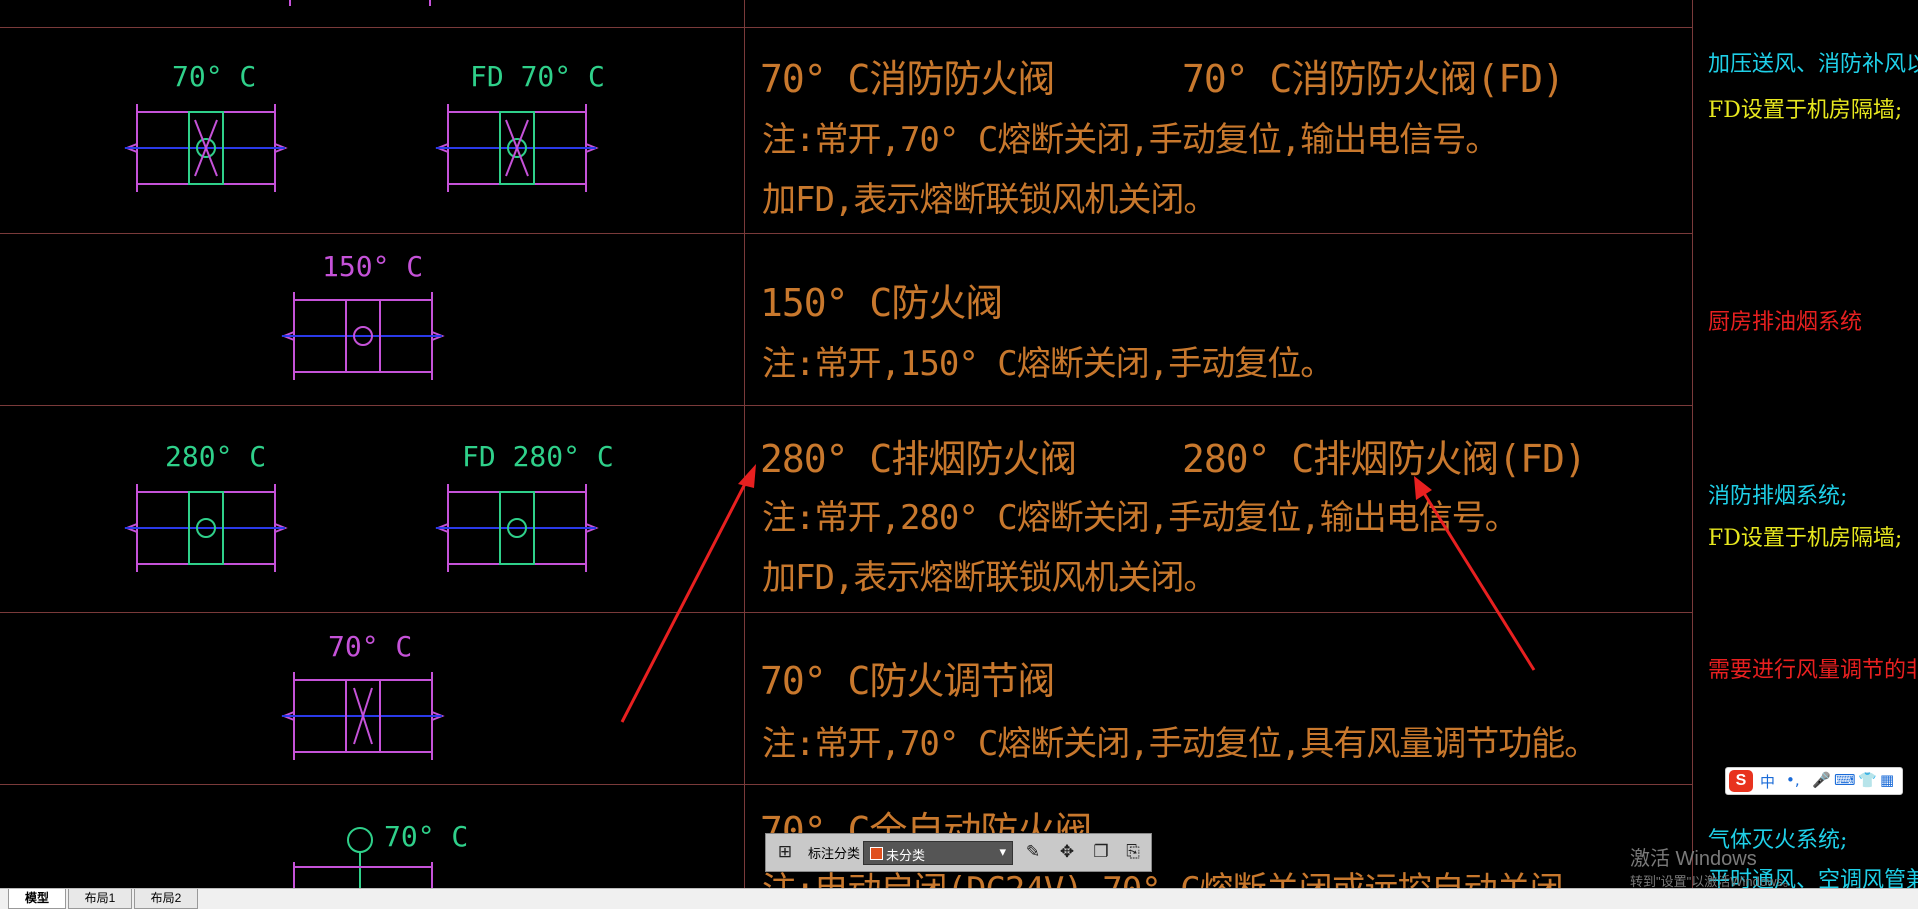  I want to click on move-icon: ✥, so click(1067, 852).